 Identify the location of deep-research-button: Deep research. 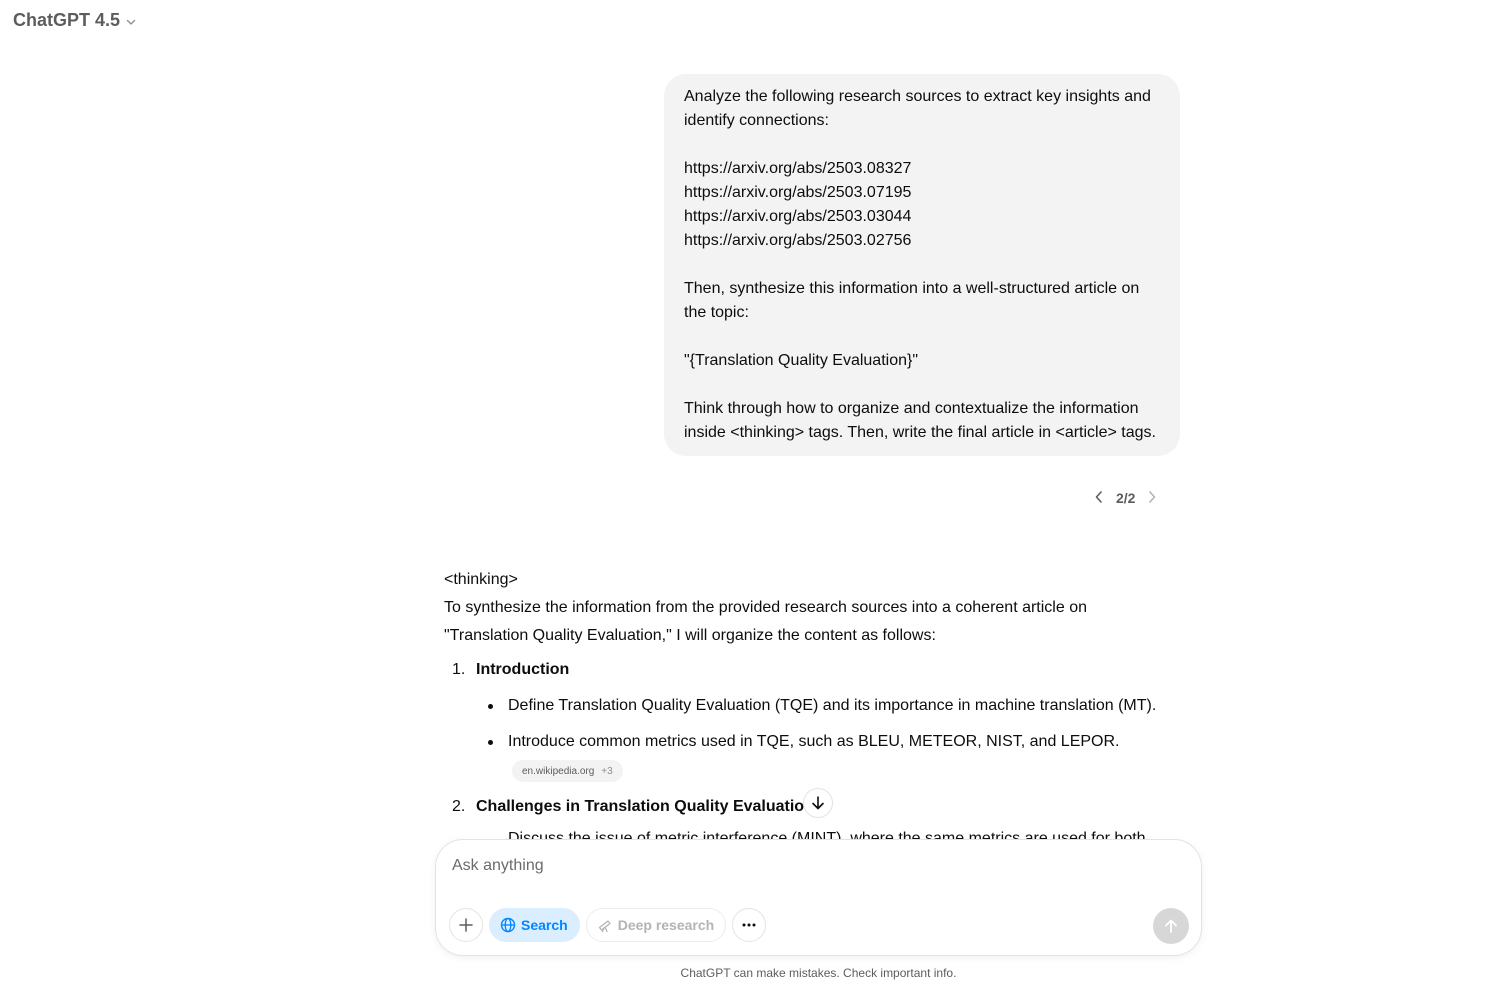
(656, 925).